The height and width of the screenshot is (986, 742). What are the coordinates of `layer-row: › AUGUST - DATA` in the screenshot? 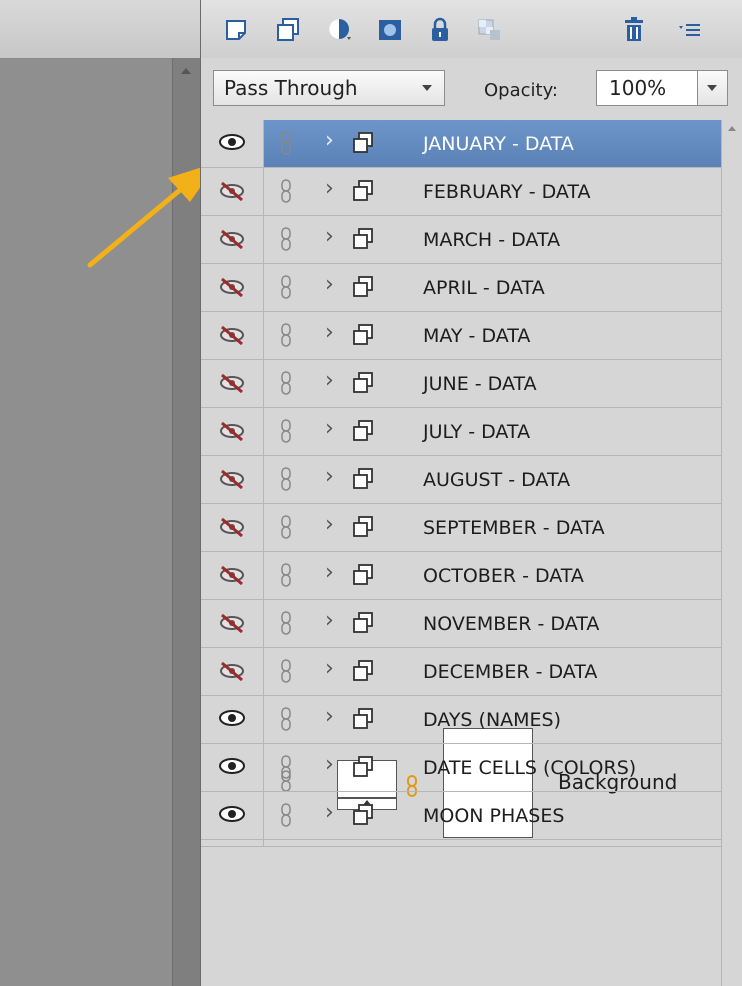 It's located at (461, 480).